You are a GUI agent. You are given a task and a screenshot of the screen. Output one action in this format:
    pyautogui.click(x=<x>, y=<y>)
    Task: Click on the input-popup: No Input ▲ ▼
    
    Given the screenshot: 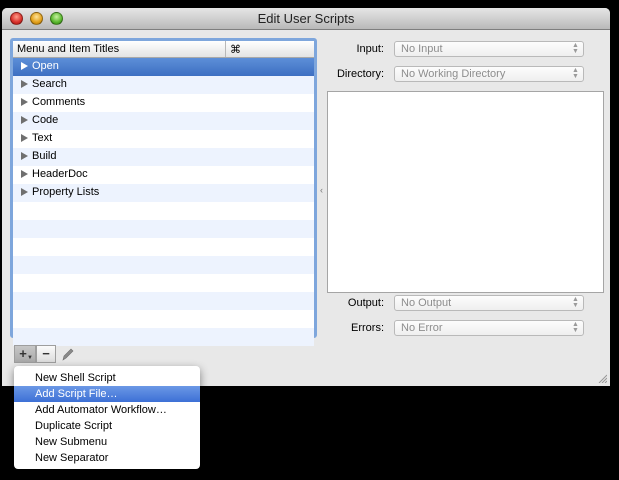 What is the action you would take?
    pyautogui.click(x=489, y=49)
    